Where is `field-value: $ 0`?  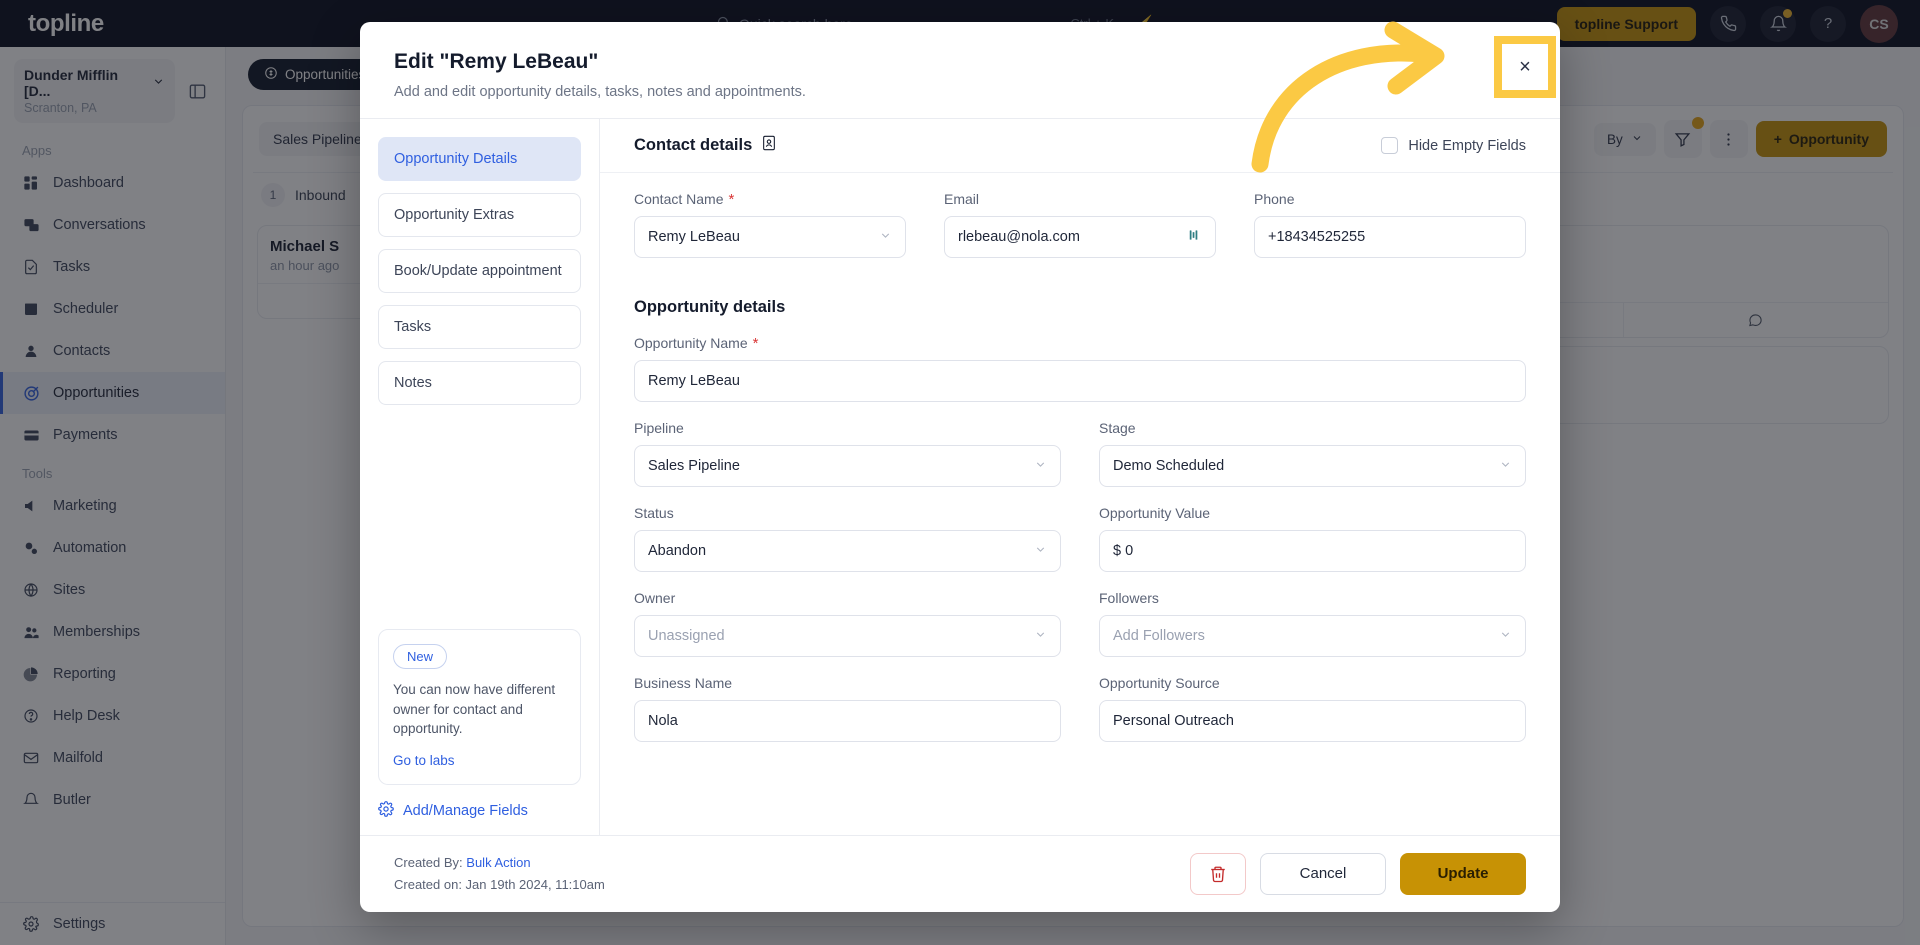 field-value: $ 0 is located at coordinates (1123, 551).